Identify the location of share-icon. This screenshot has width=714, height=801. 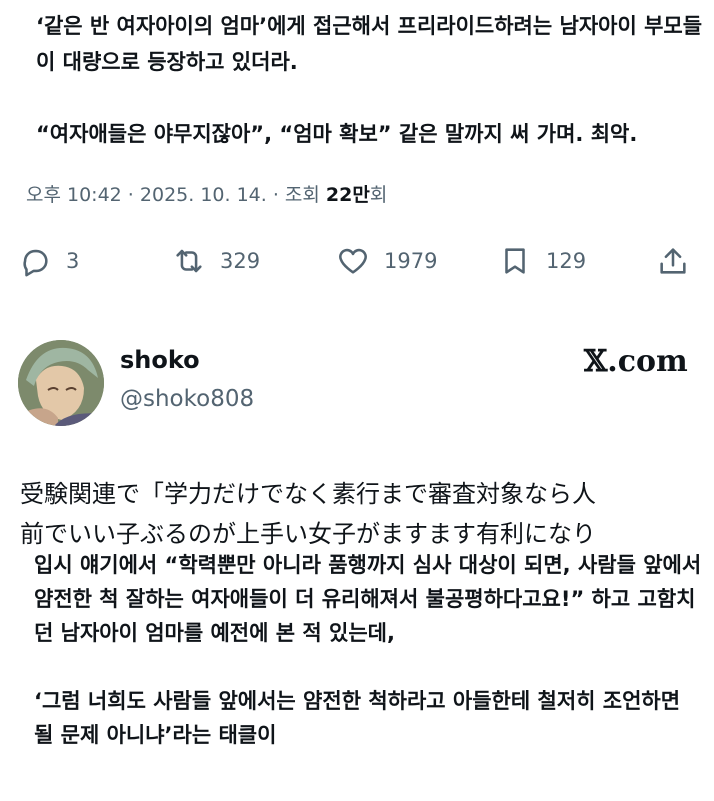
(673, 261).